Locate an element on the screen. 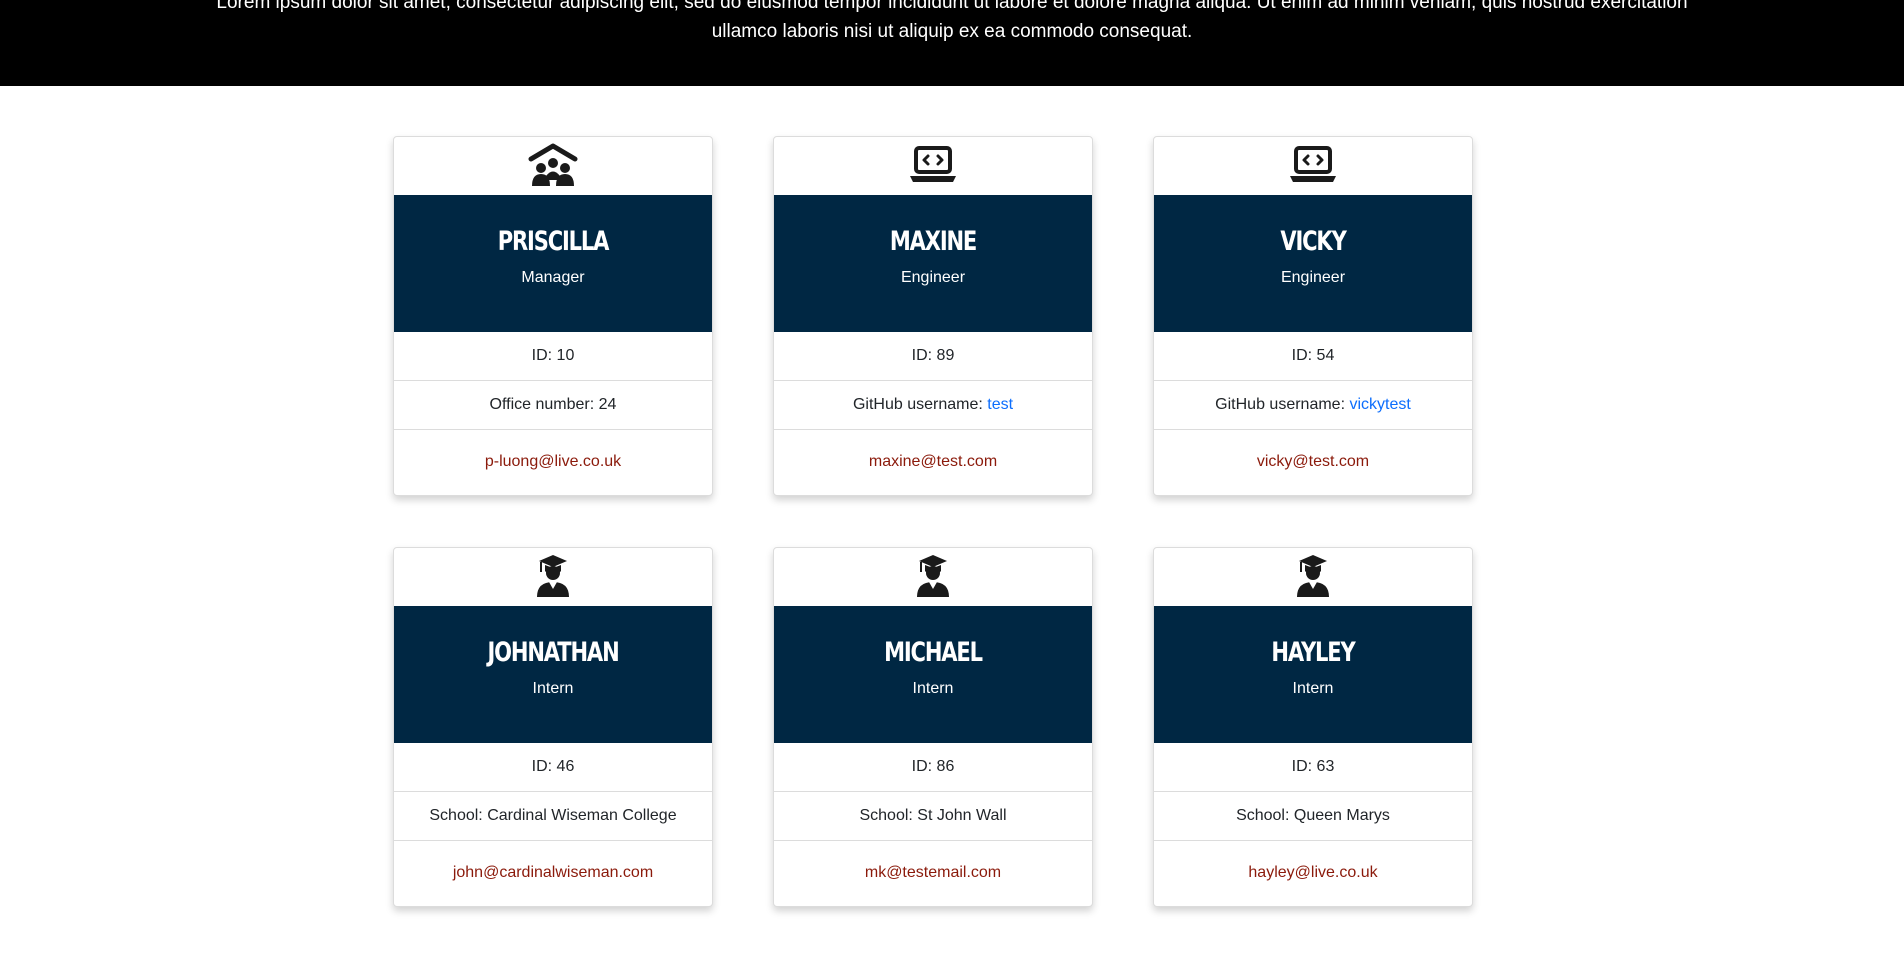  employee-detail: Office number: 24 is located at coordinates (553, 405).